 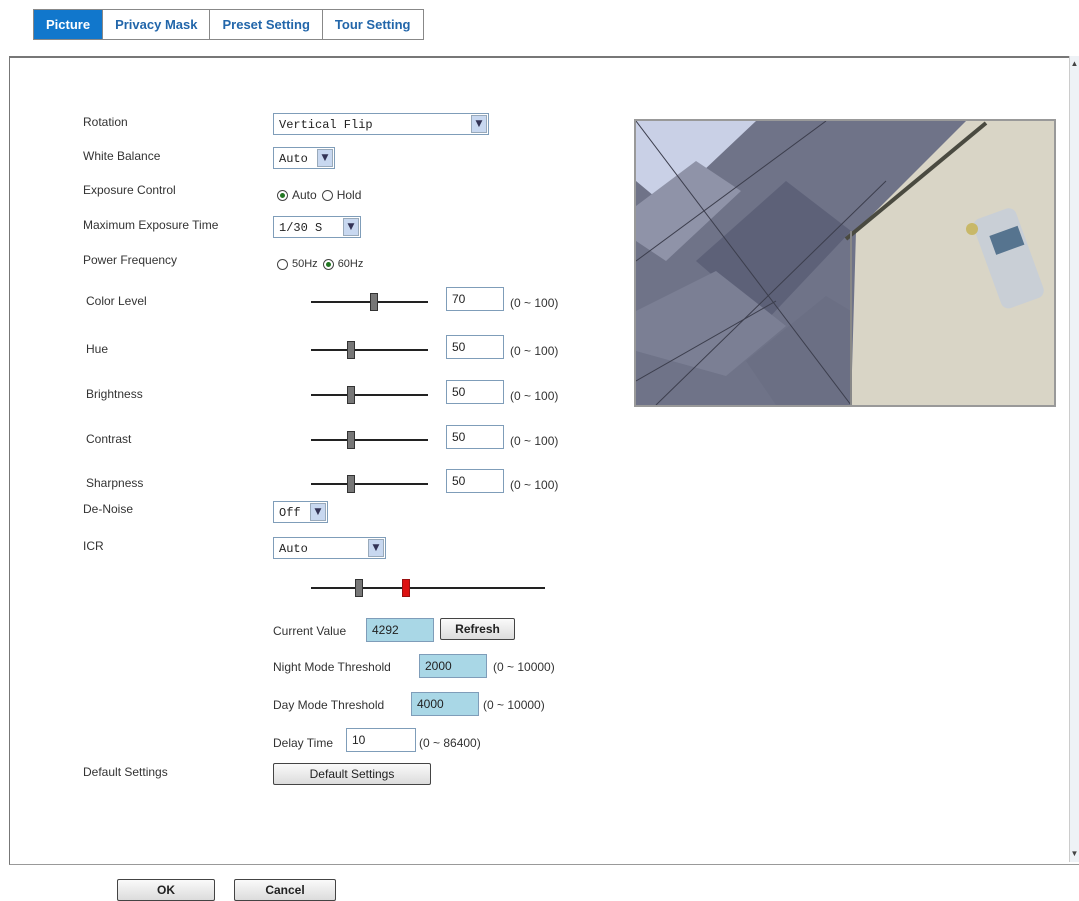 What do you see at coordinates (114, 394) in the screenshot?
I see `brightness-label: Brightness` at bounding box center [114, 394].